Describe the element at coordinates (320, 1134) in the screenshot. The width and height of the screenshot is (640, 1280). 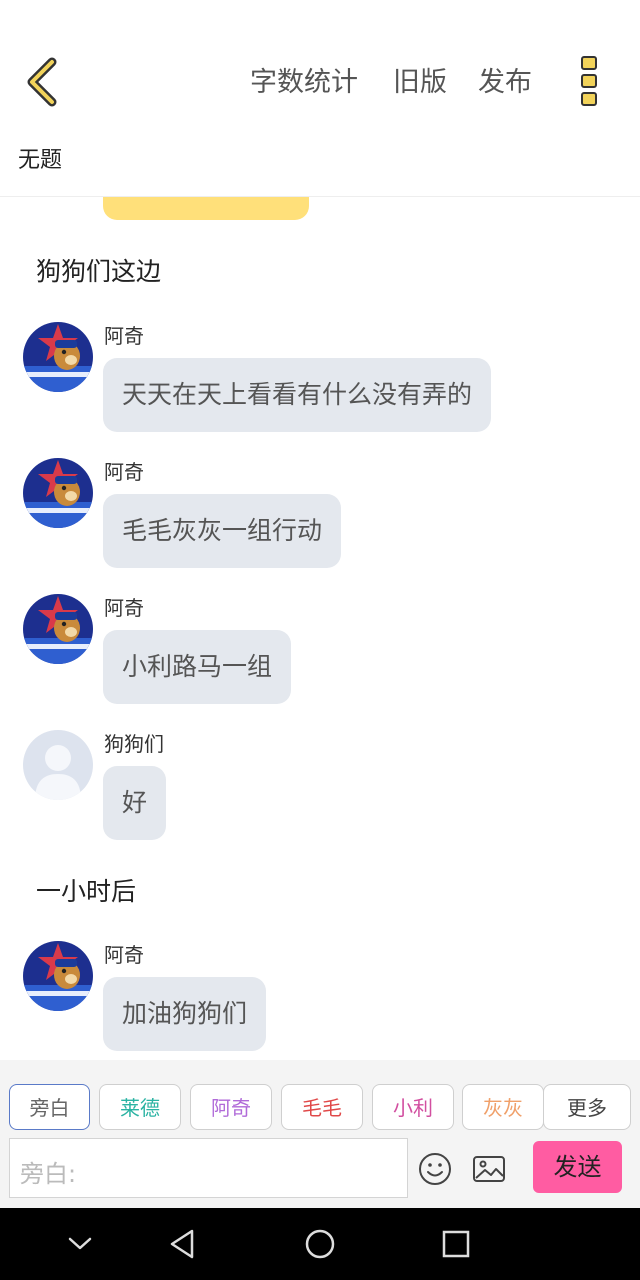
I see `composer-panel: 旁白 莱德 阿奇 毛毛 小利 灰灰 更多 旁白: 发送` at that location.